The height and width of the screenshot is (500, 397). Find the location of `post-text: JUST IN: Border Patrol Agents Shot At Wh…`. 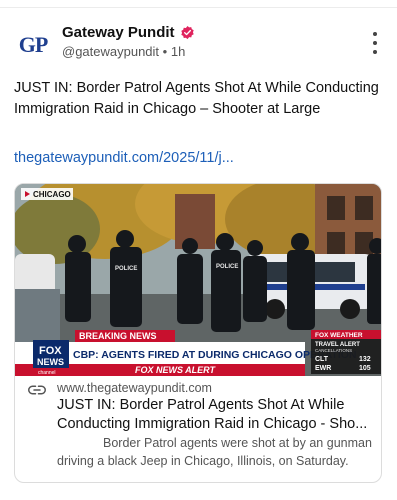

post-text: JUST IN: Border Patrol Agents Shot At Wh… is located at coordinates (196, 98).